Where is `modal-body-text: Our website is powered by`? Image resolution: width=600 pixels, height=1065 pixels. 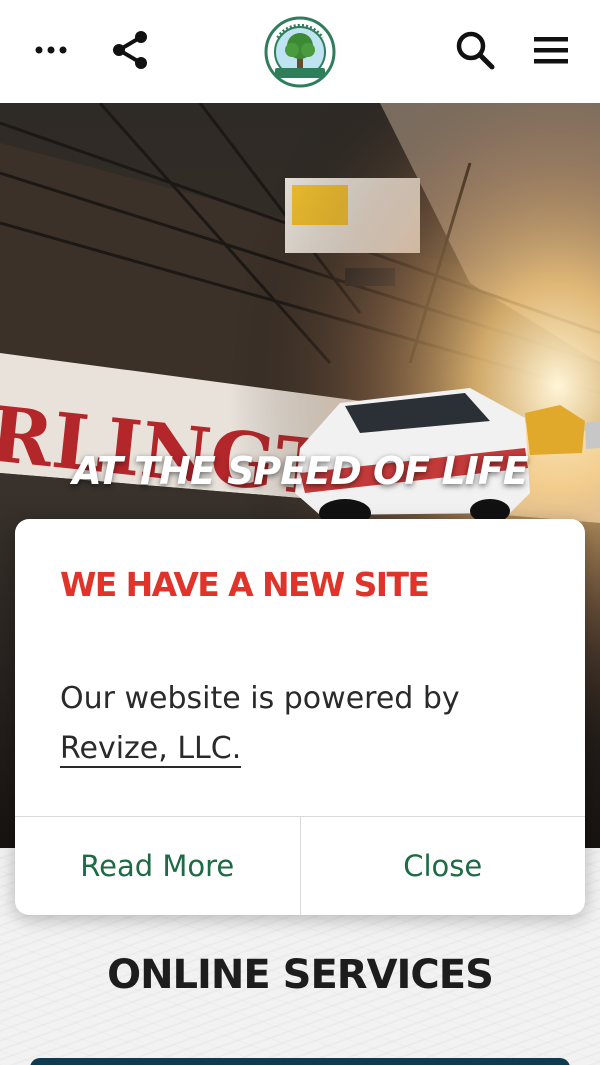
modal-body-text: Our website is powered by is located at coordinates (260, 698).